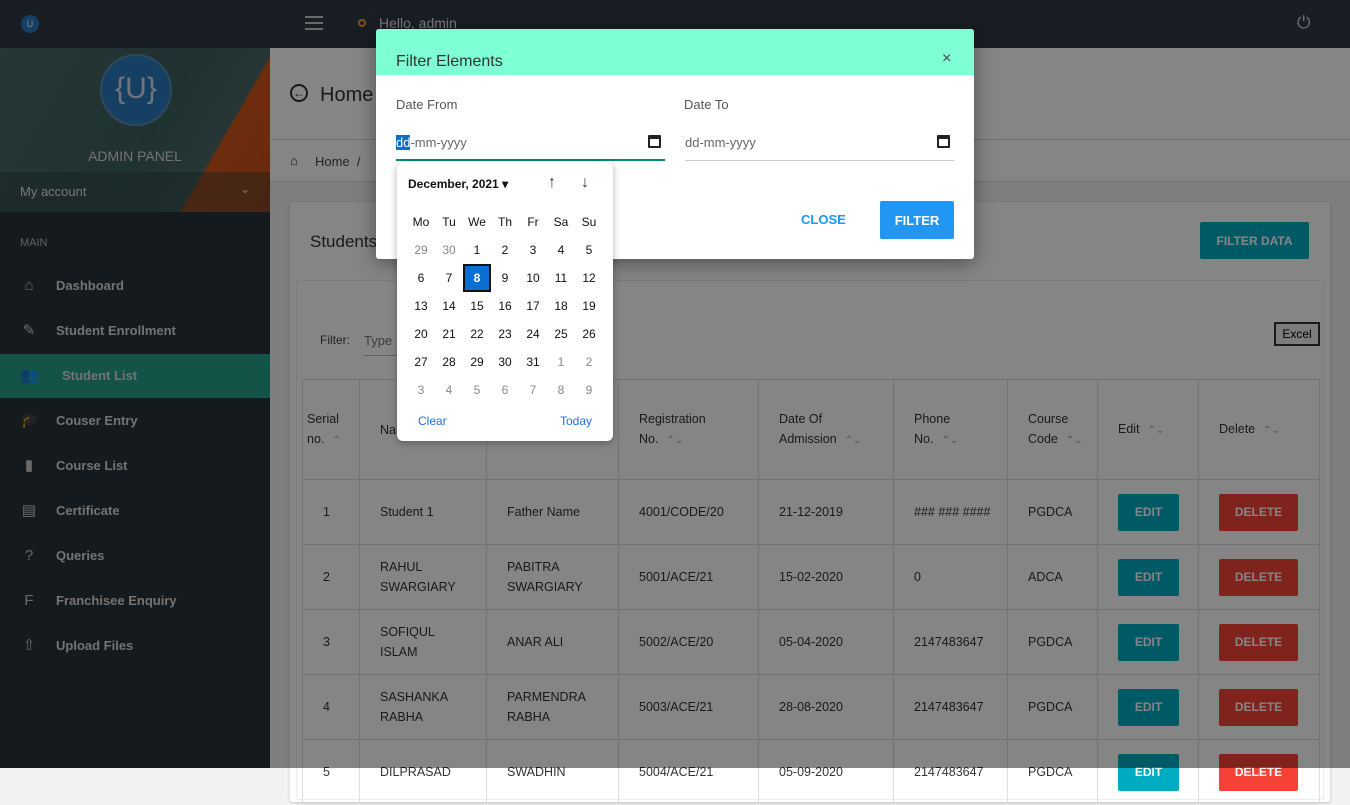  I want to click on weekday-label: Su, so click(589, 222).